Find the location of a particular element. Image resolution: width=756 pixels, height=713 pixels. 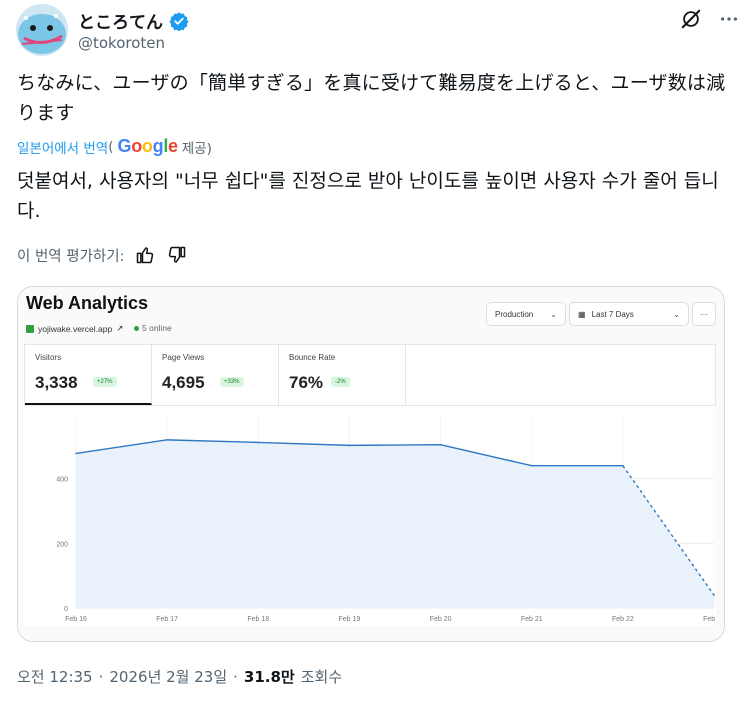

metric-value: 3,338 is located at coordinates (56, 382).